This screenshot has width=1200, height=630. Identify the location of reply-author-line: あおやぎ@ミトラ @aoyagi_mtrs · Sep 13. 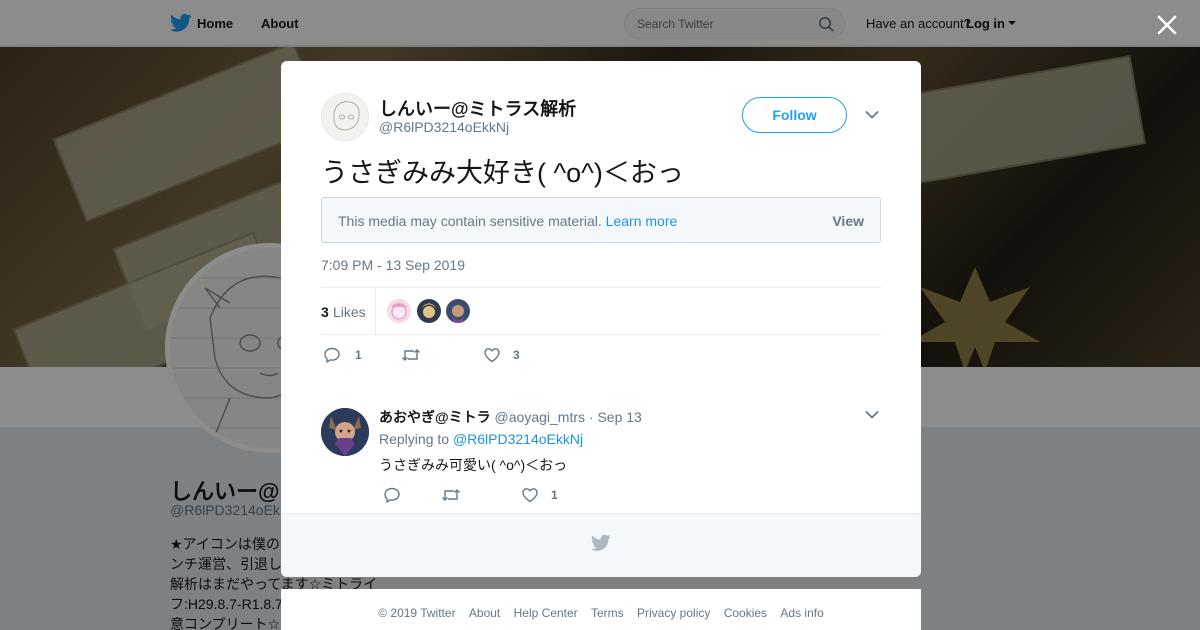
(510, 417).